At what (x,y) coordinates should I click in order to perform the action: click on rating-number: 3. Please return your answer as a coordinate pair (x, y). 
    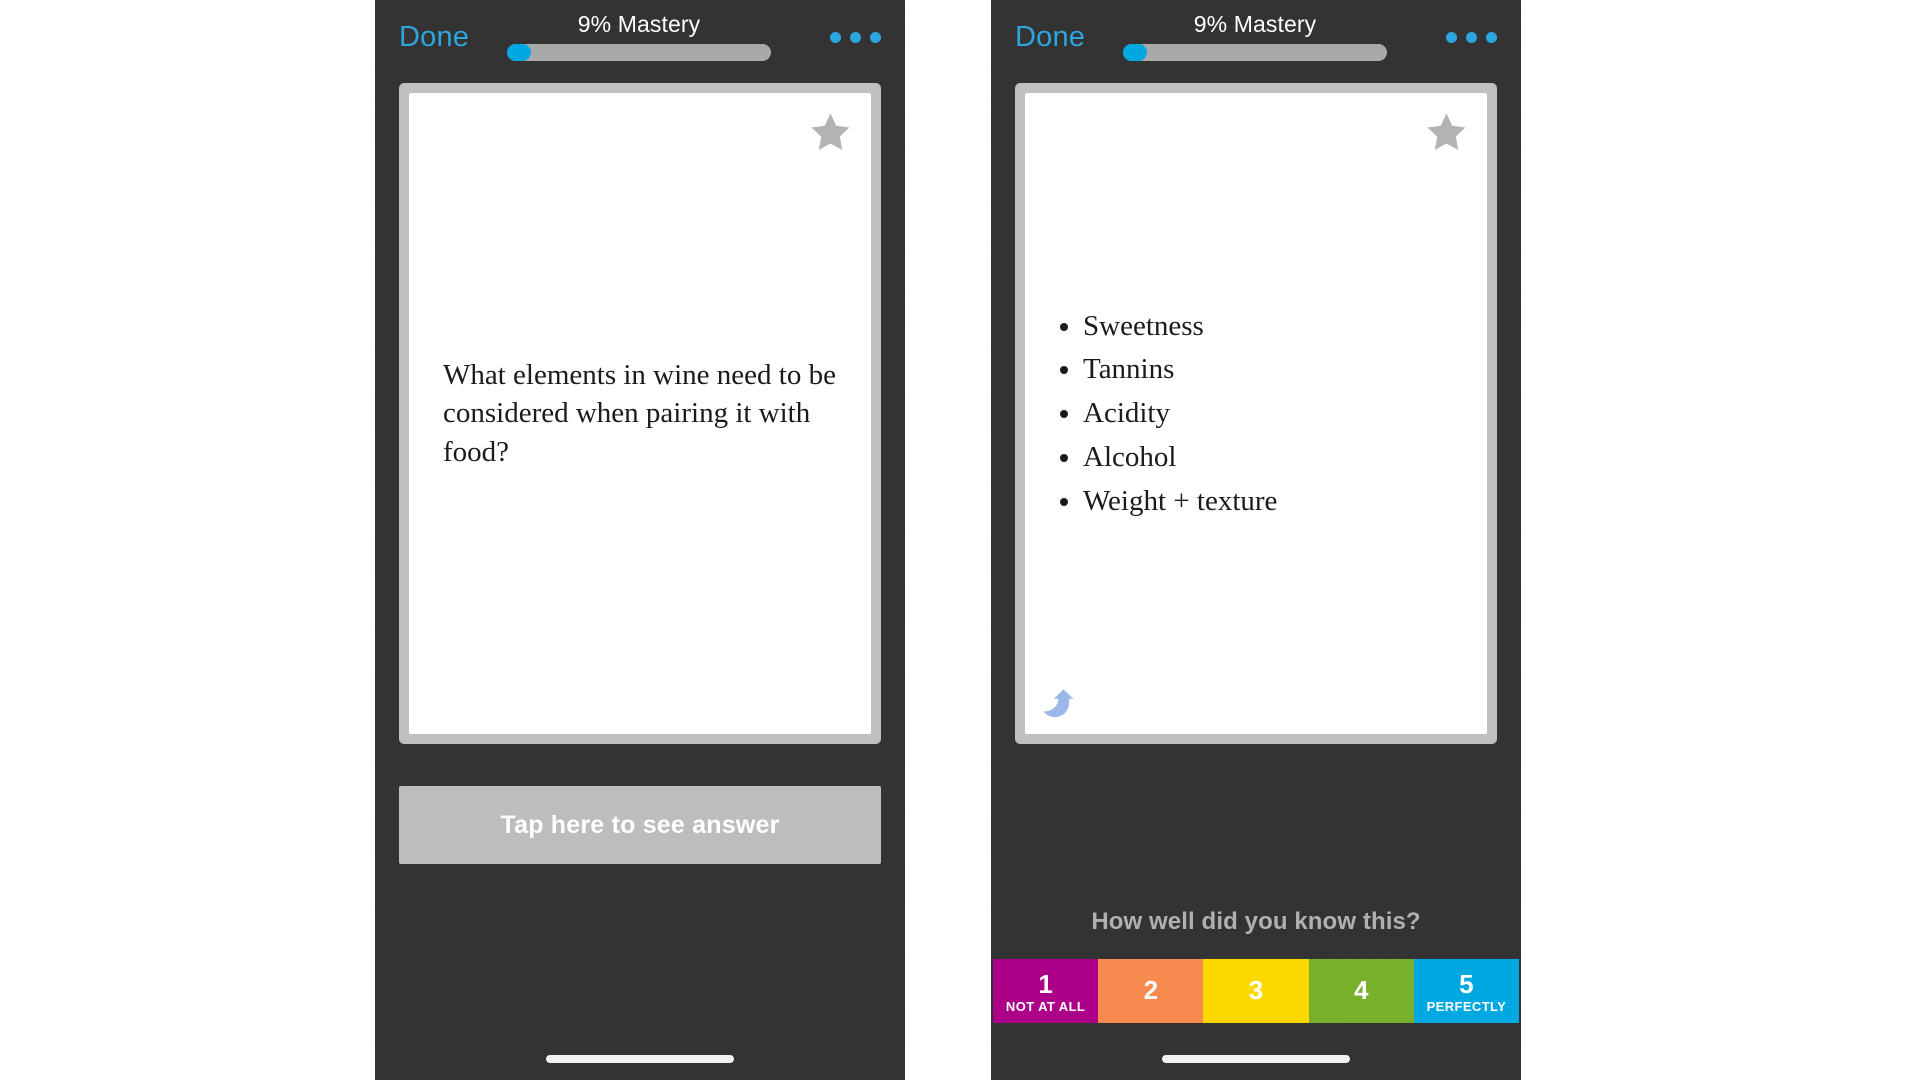
    Looking at the image, I should click on (1256, 990).